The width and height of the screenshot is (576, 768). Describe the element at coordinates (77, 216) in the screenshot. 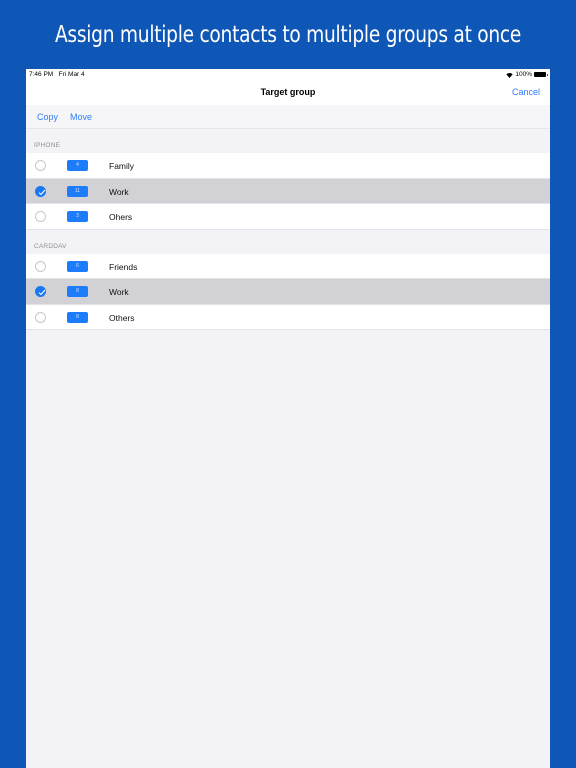

I see `count-badge: 3` at that location.